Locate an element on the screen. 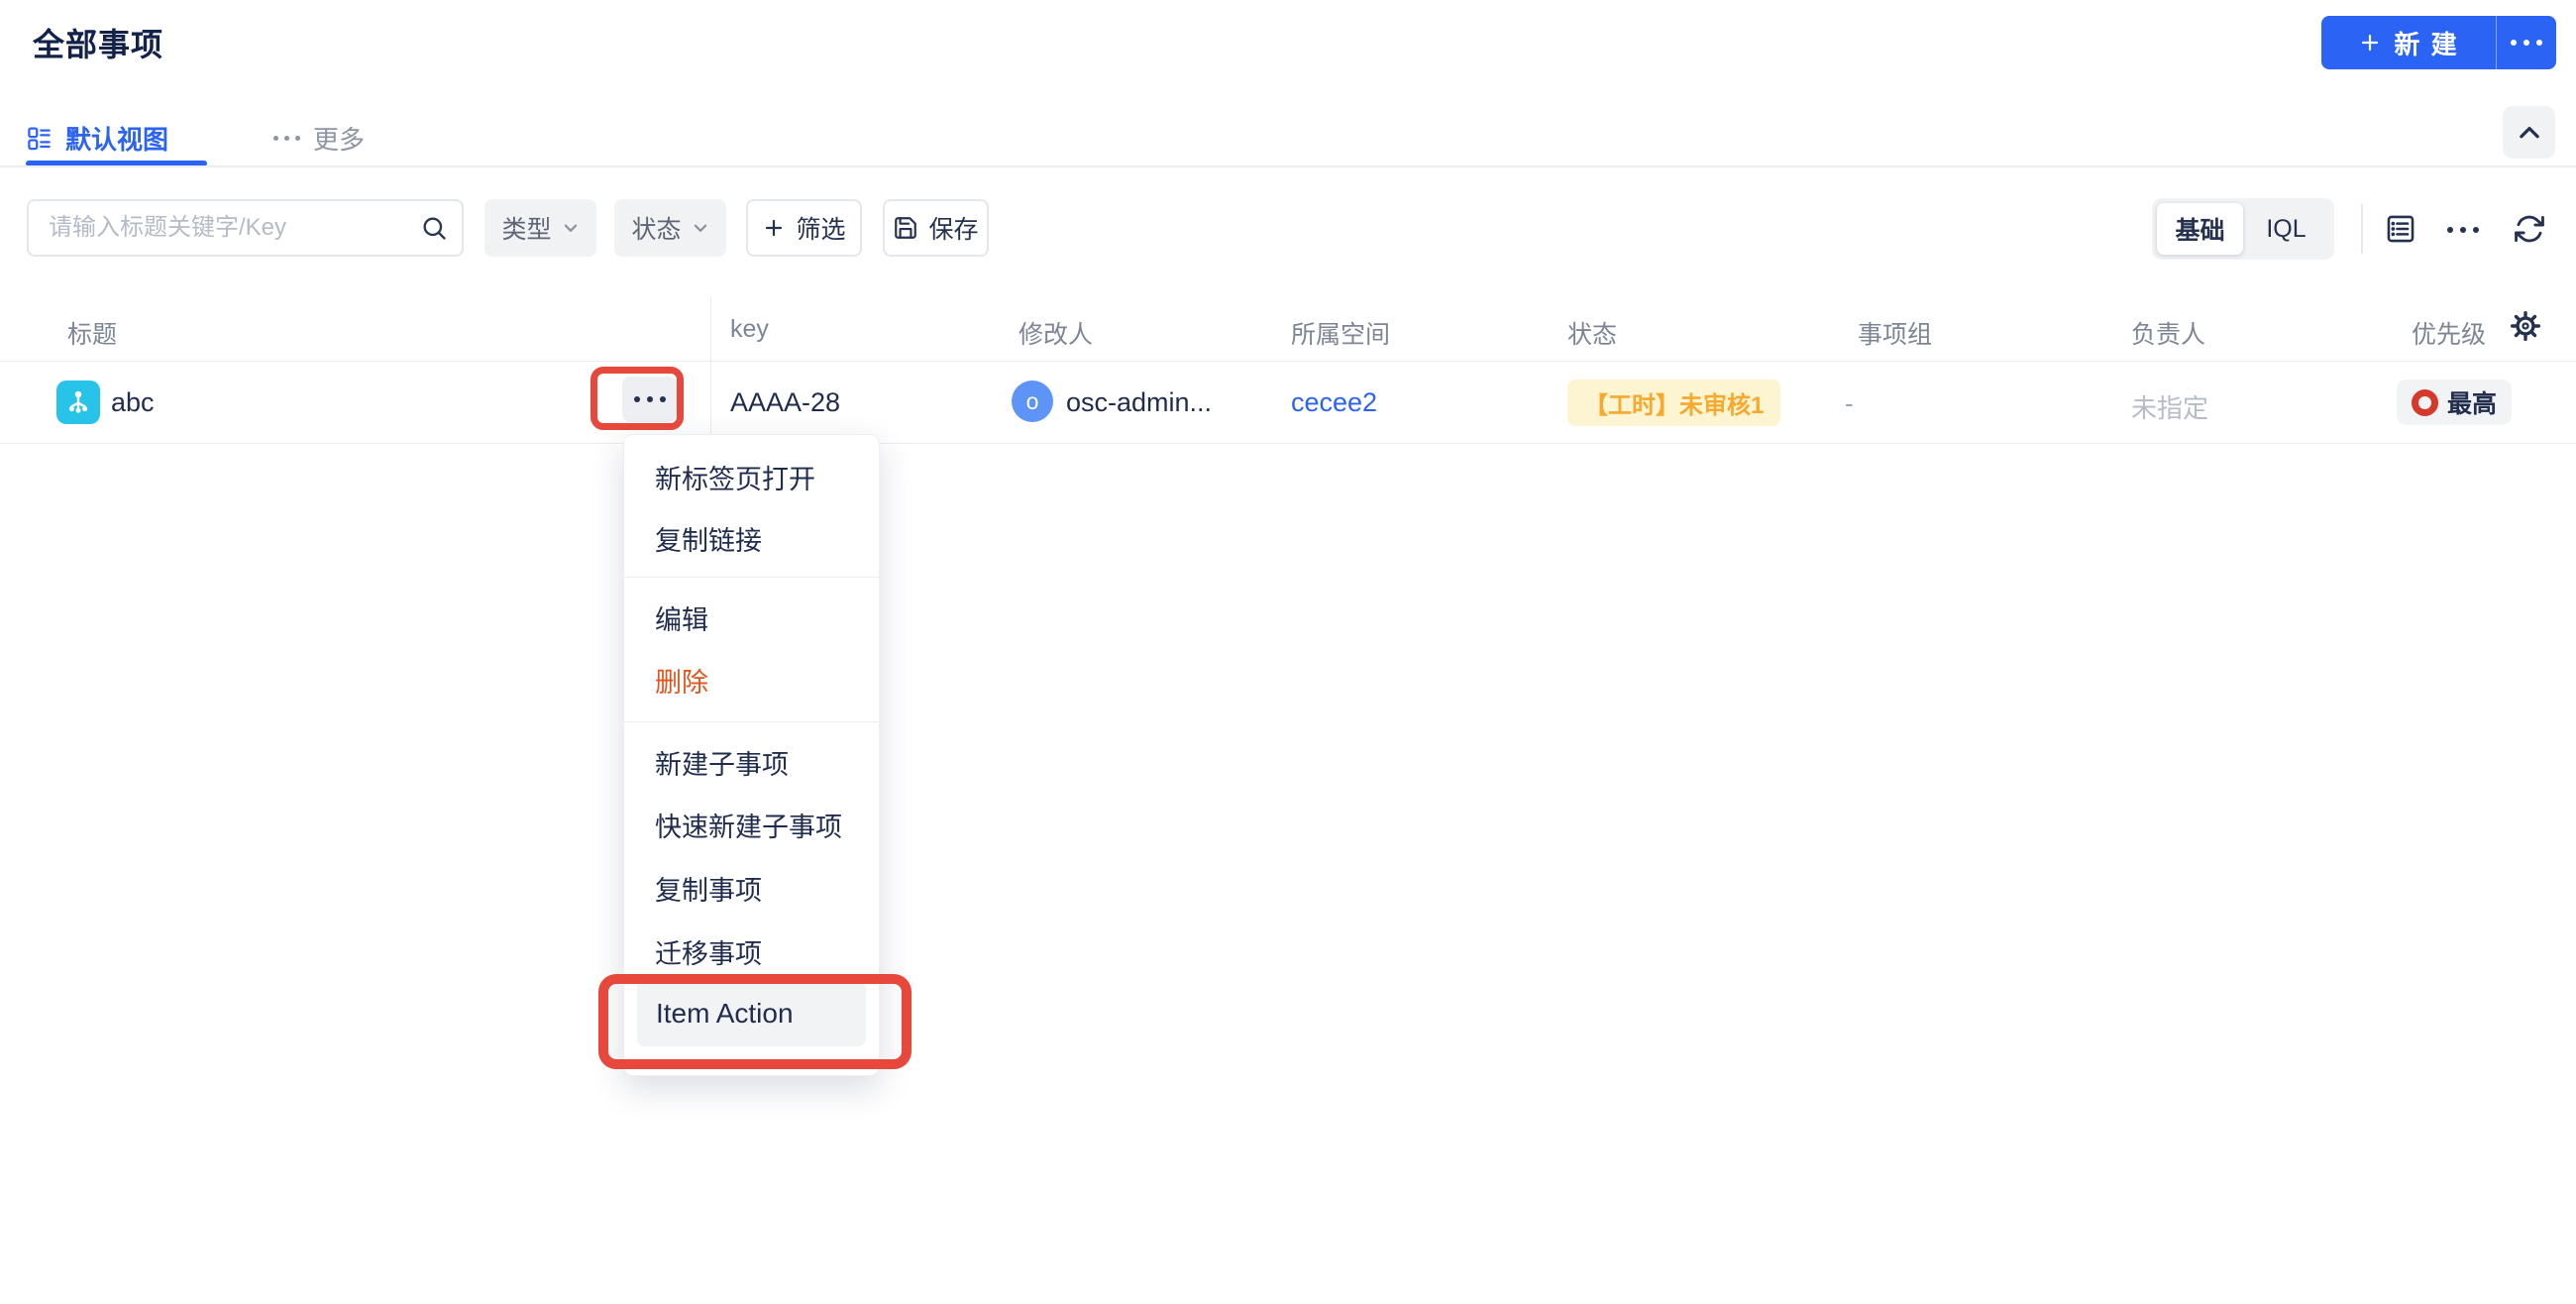  status-filter-label: 状态 is located at coordinates (657, 230).